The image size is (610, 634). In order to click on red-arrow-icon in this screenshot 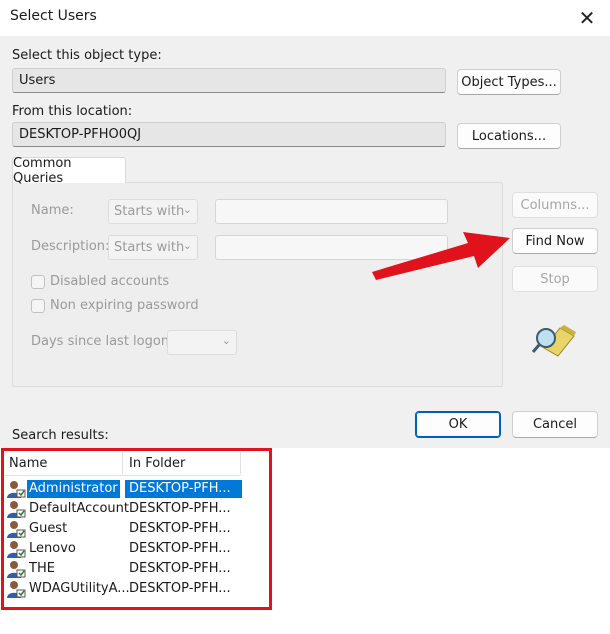, I will do `click(441, 256)`.